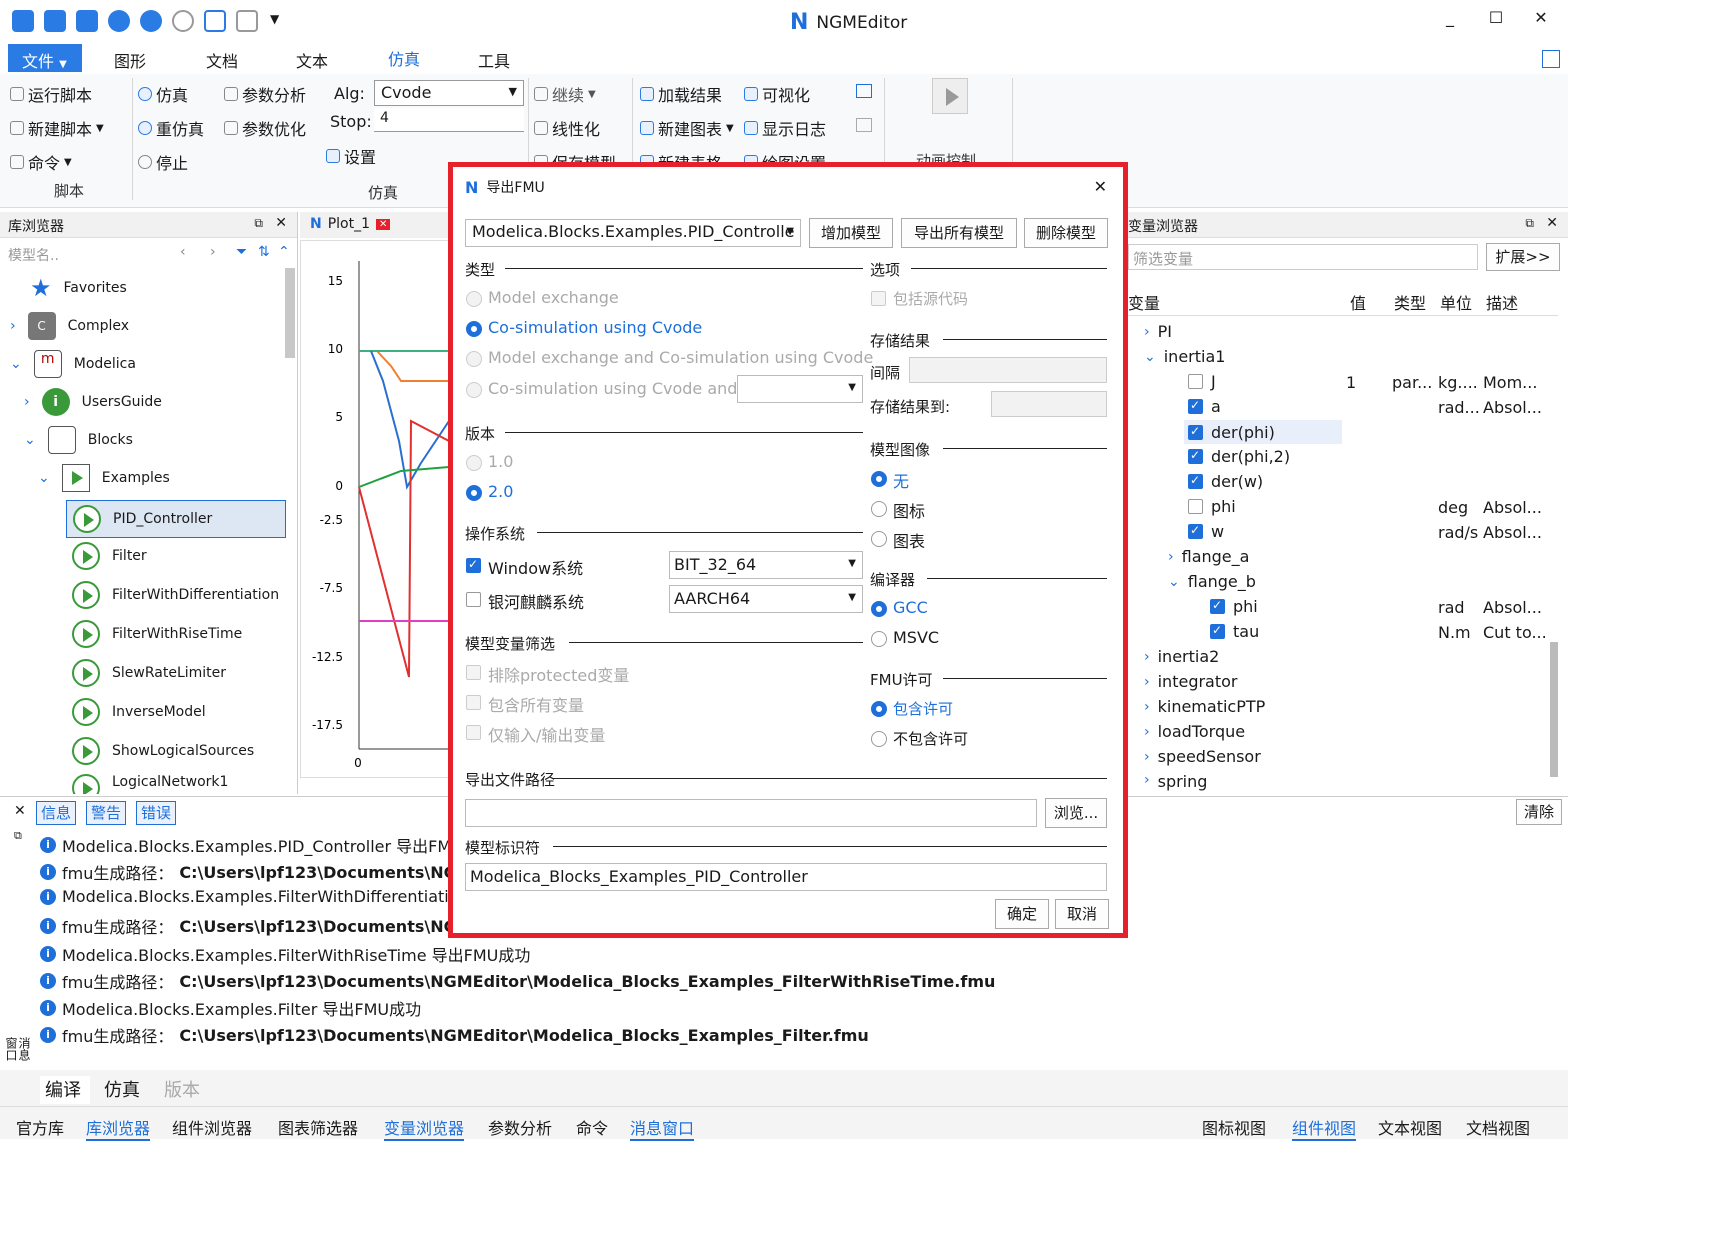  What do you see at coordinates (1263, 432) in the screenshot?
I see `variable-row-selected: der(phi)` at bounding box center [1263, 432].